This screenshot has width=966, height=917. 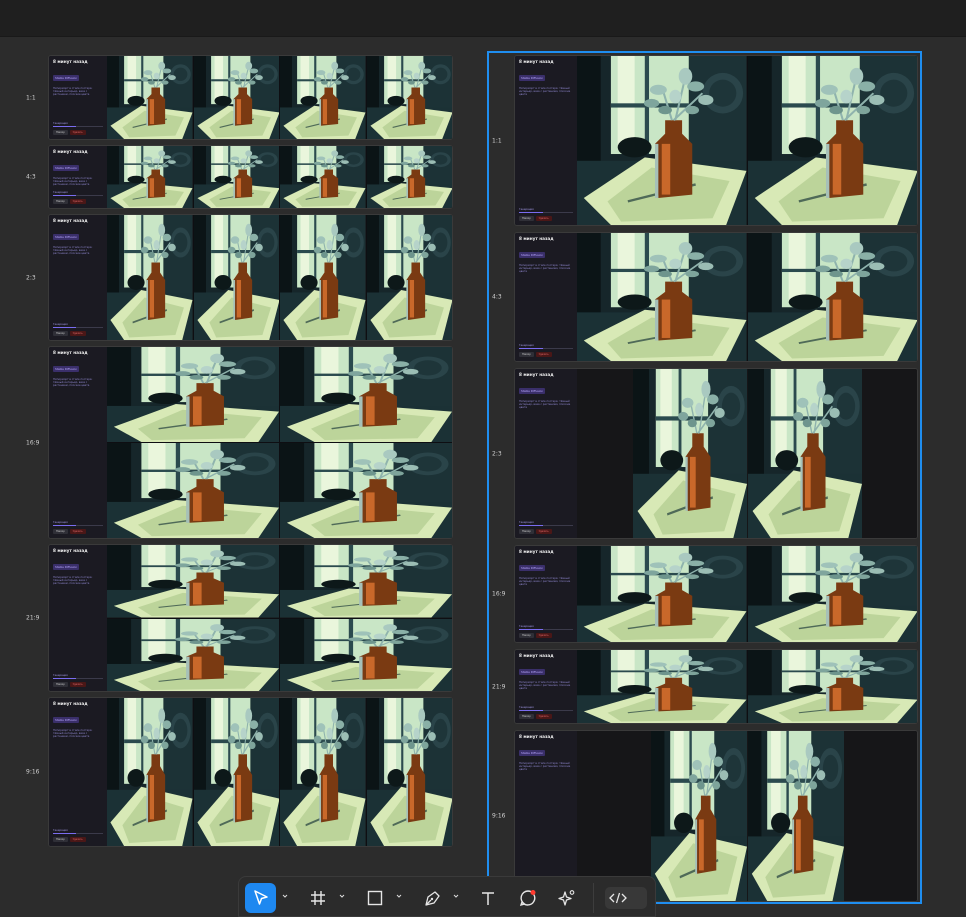 What do you see at coordinates (31, 177) in the screenshot?
I see `aspect-ratio-label: 4:3` at bounding box center [31, 177].